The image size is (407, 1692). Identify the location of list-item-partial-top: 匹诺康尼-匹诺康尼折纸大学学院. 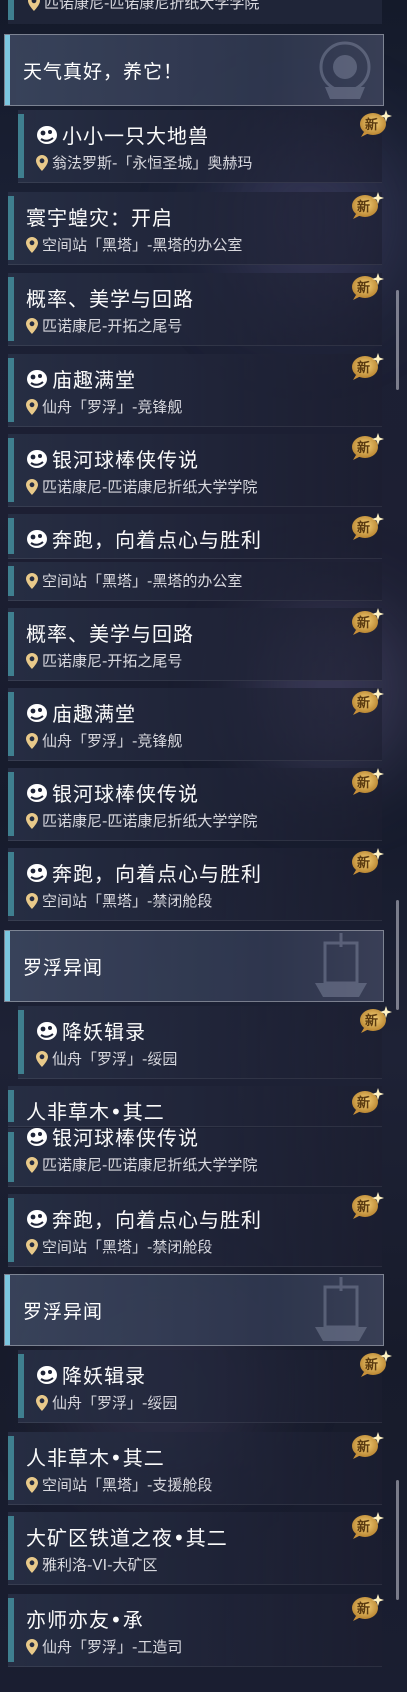
(195, 12).